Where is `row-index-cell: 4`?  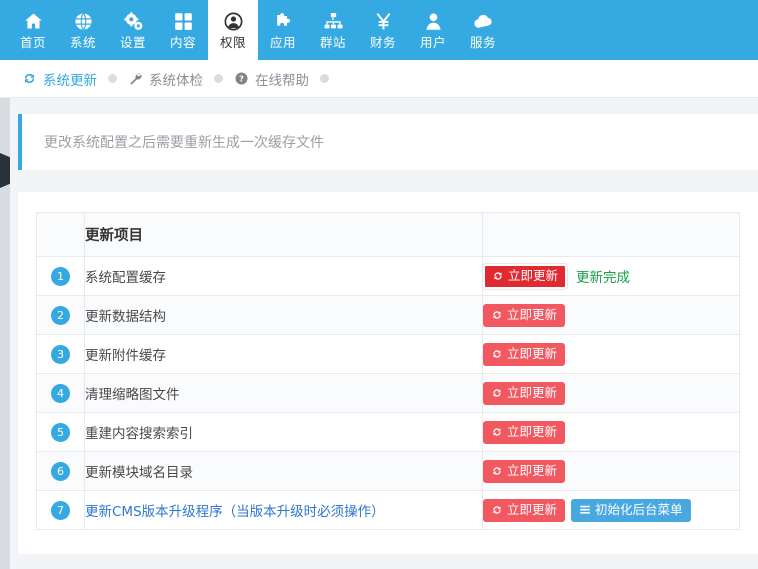
row-index-cell: 4 is located at coordinates (60, 393).